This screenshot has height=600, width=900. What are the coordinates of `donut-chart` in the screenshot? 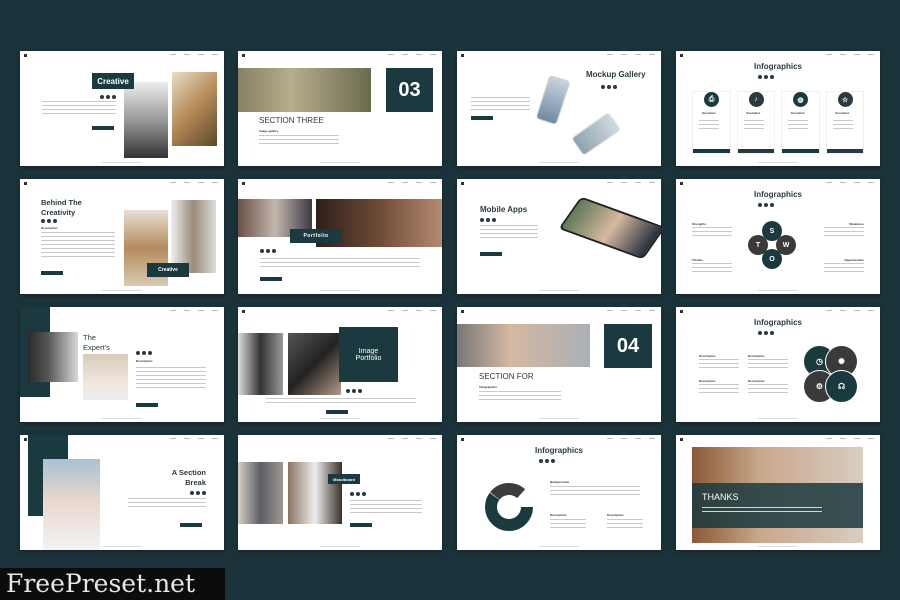 It's located at (509, 507).